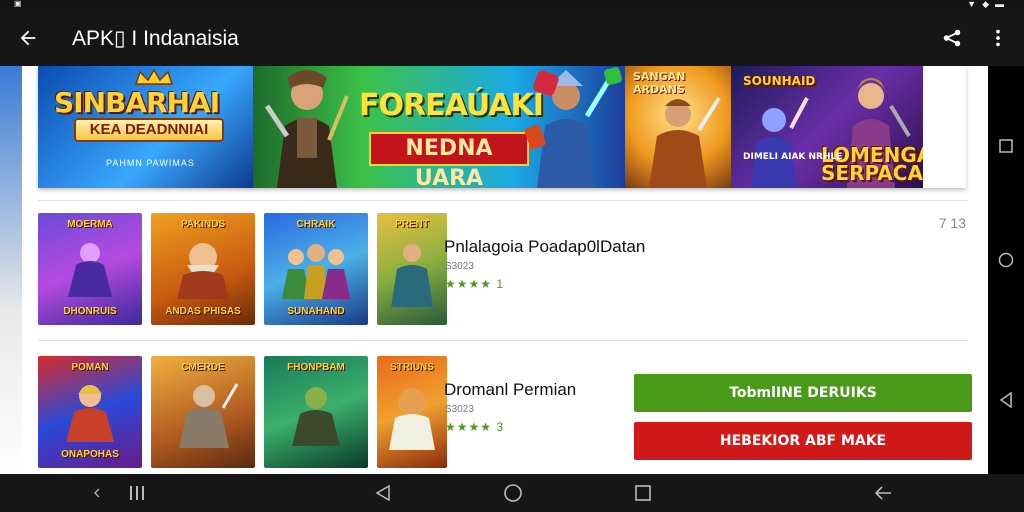 The width and height of the screenshot is (1024, 512). I want to click on thumbnail-title: PRENT, so click(412, 224).